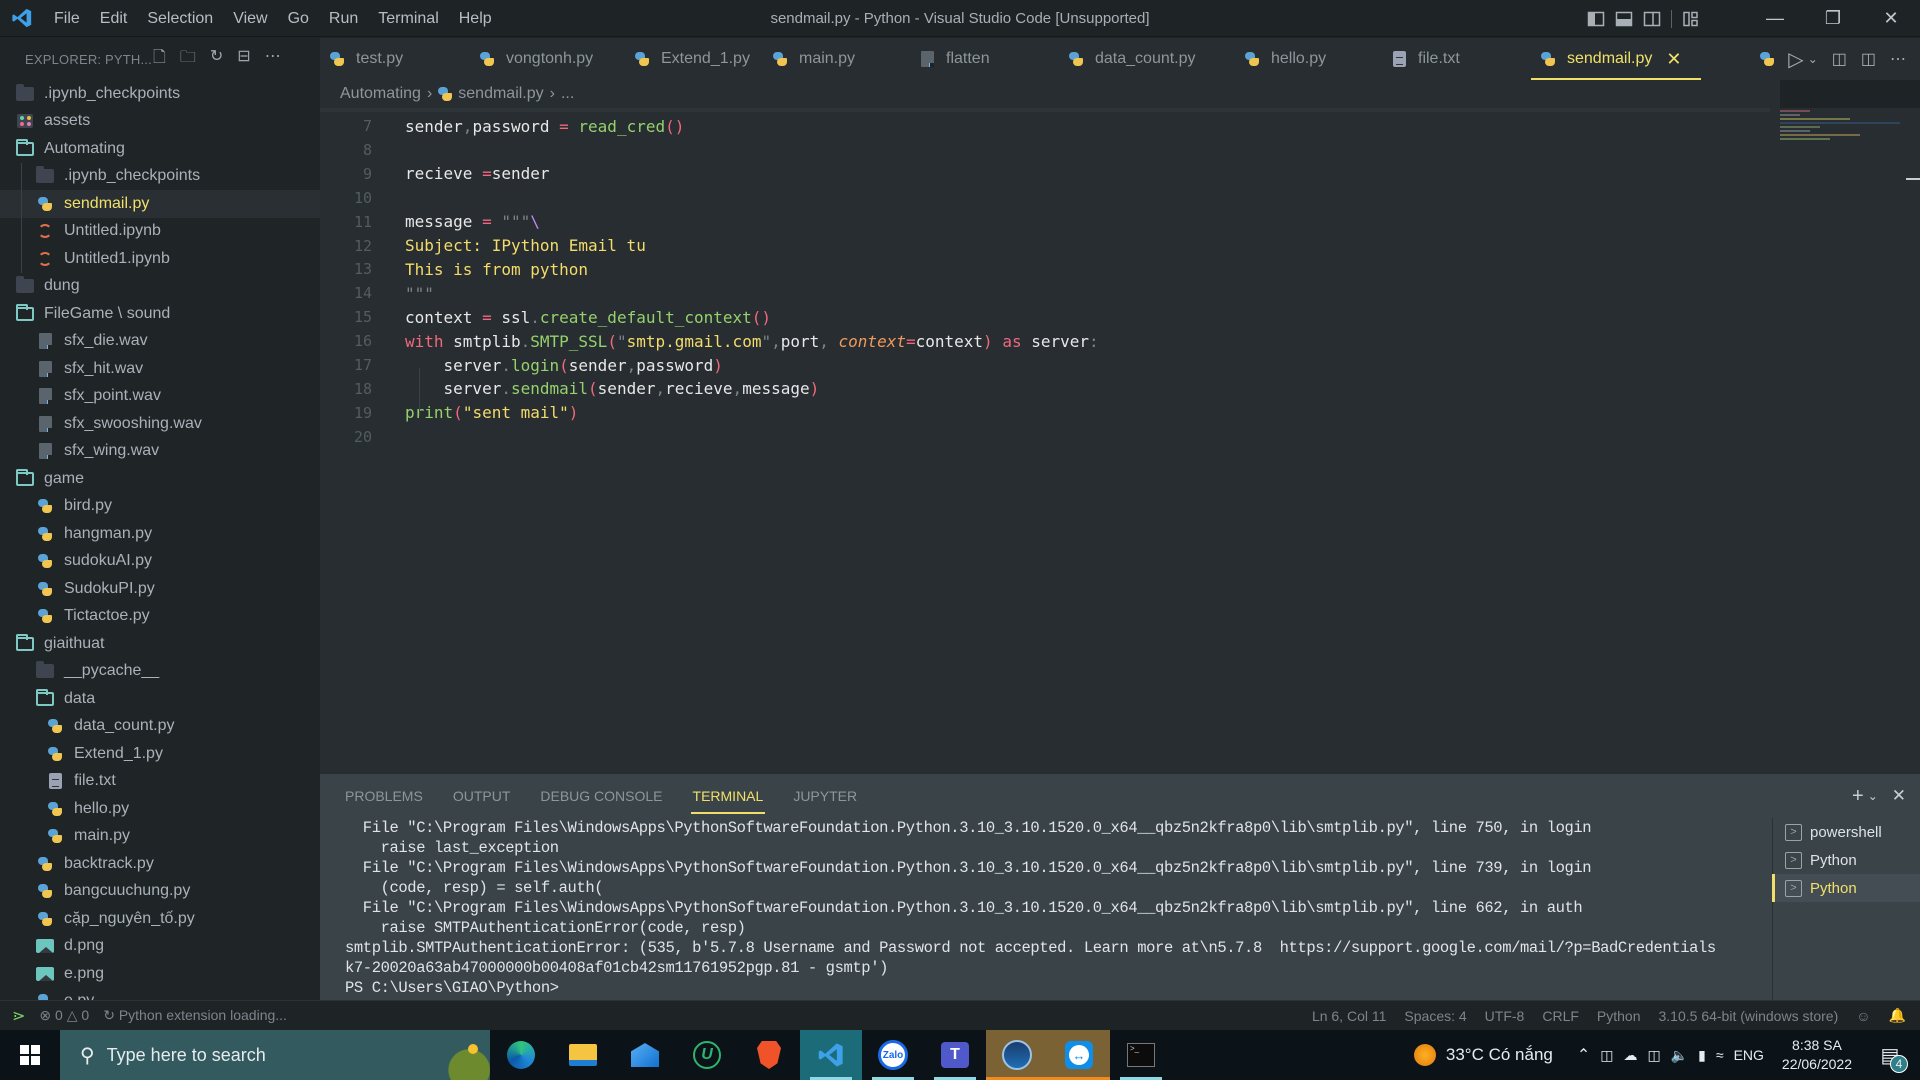 The image size is (1920, 1080). I want to click on taskbar-terminal: >_, so click(1141, 1055).